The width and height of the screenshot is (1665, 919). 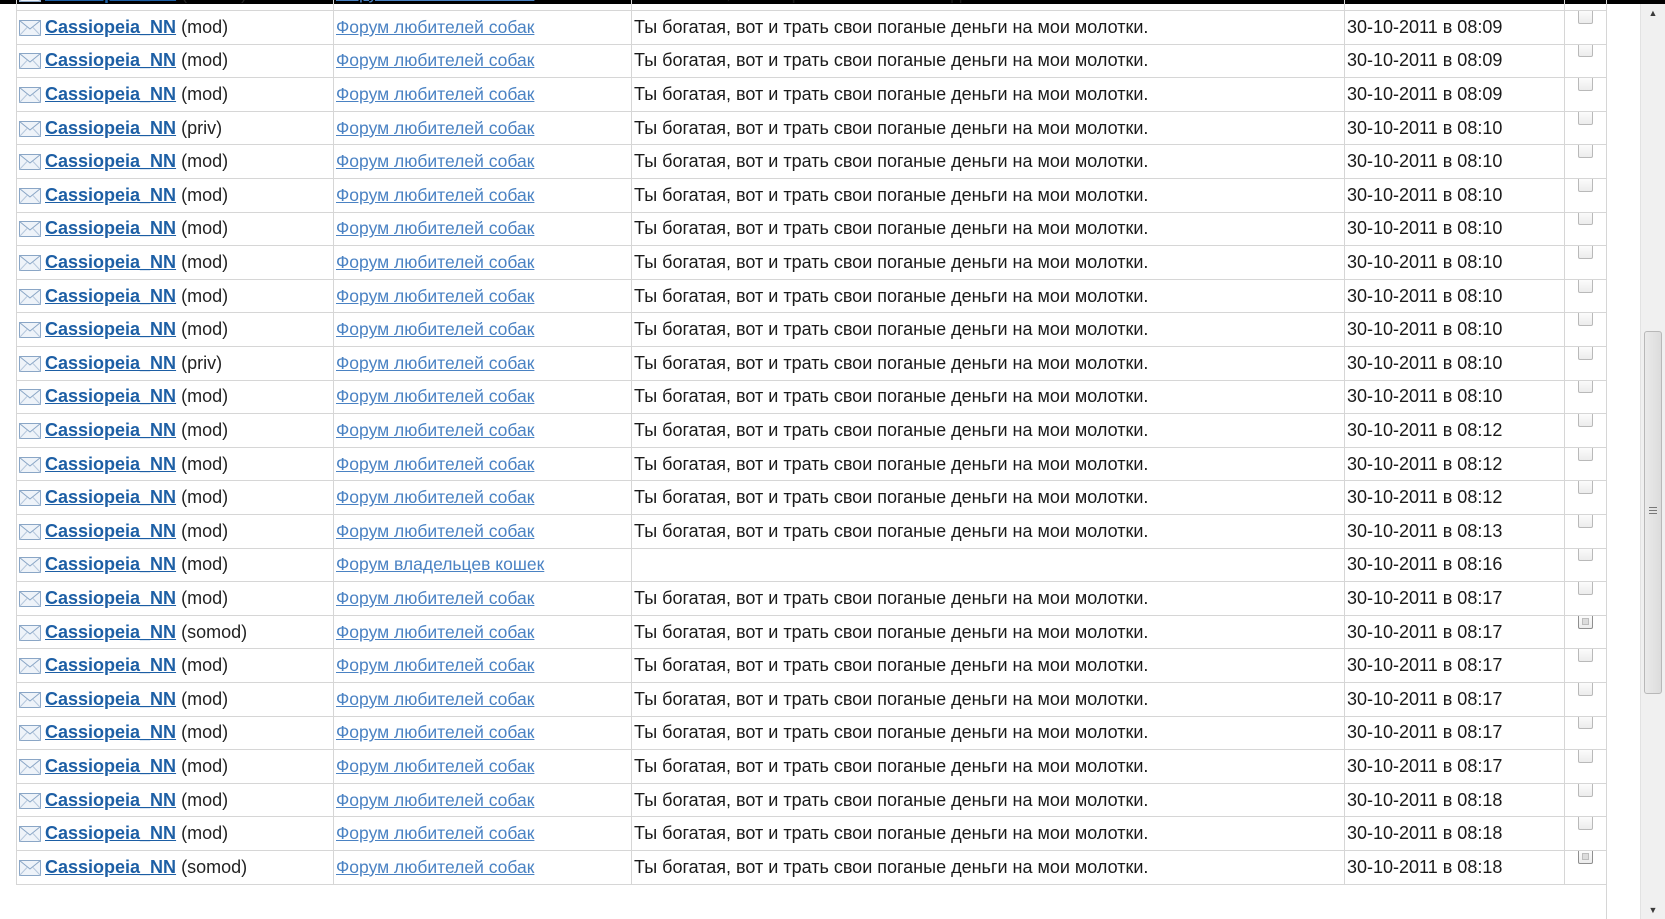 I want to click on vertical-scrollbar: ▲ ▼, so click(x=1652, y=461).